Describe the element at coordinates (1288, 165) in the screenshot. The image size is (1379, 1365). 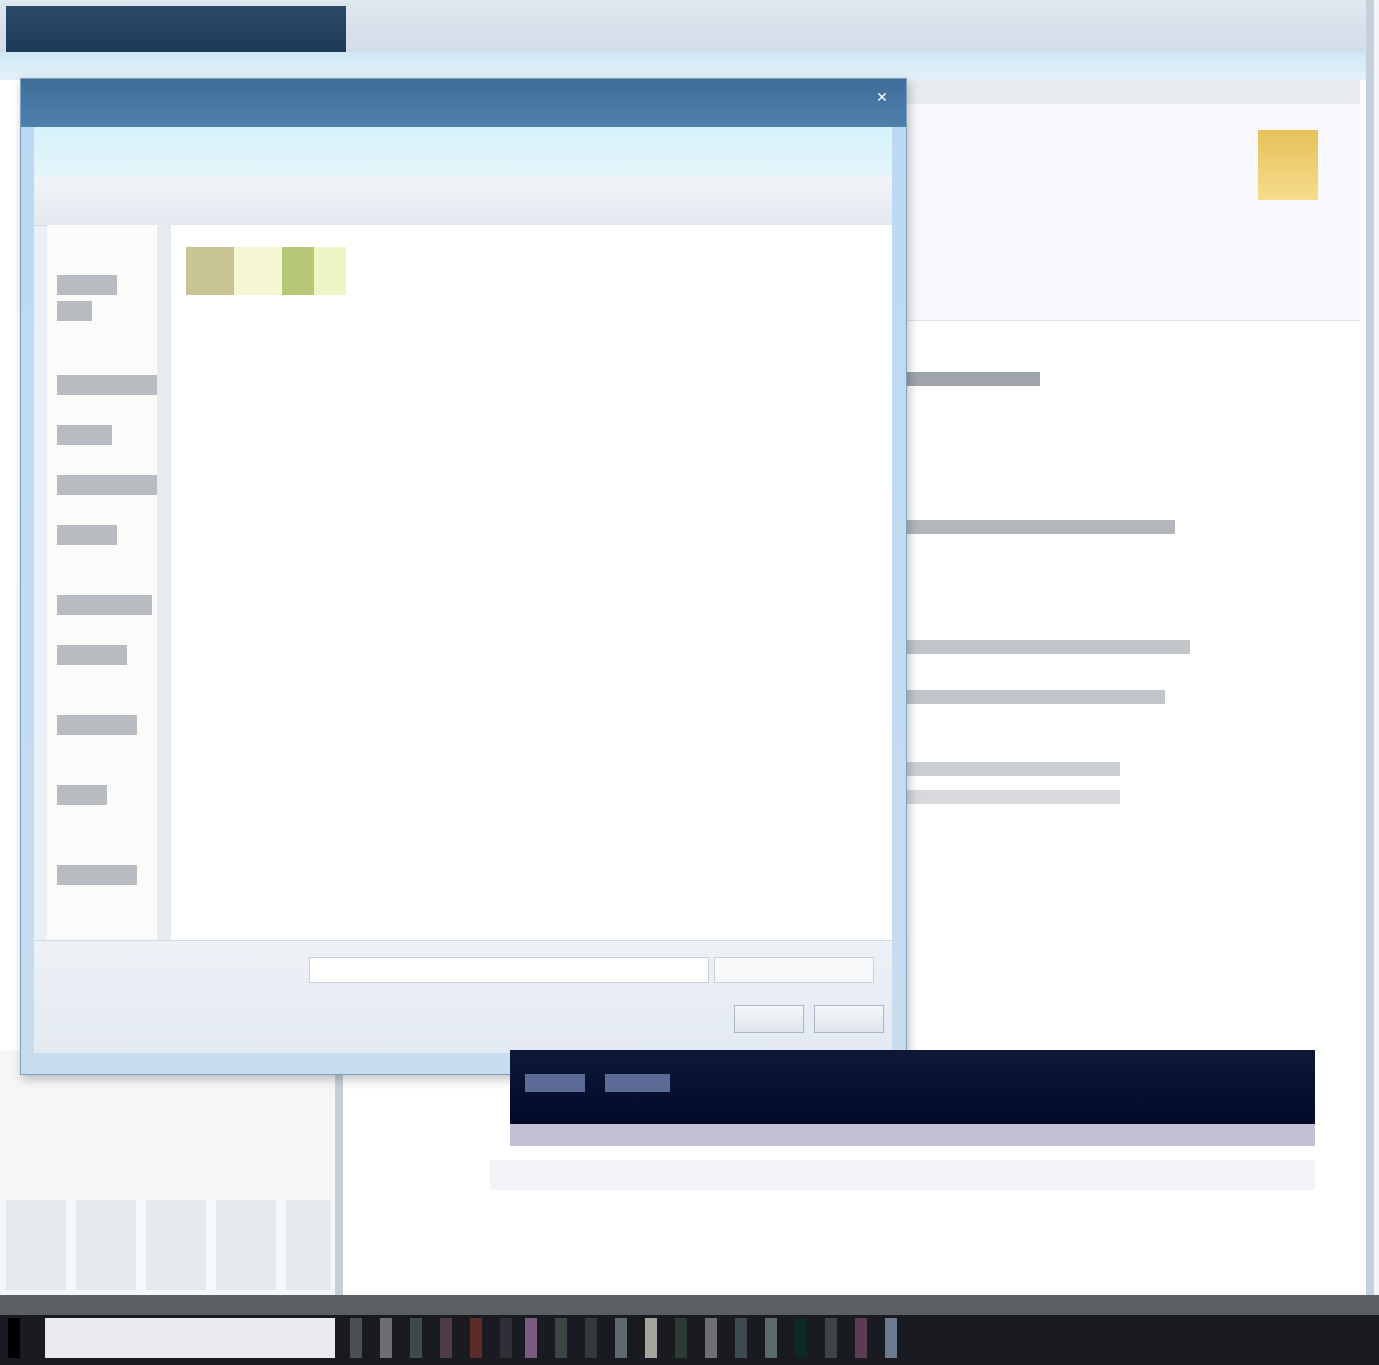
I see `highlight-button` at that location.